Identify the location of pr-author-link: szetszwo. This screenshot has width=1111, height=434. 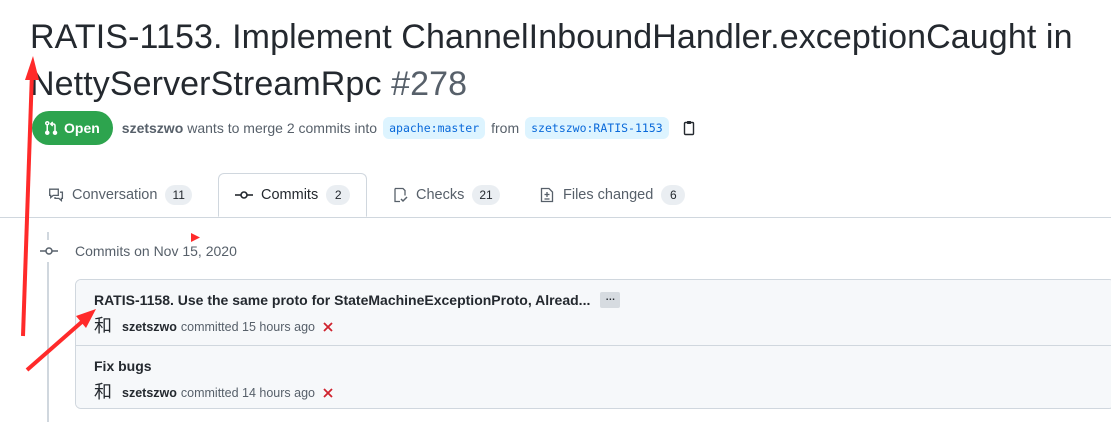
(152, 128).